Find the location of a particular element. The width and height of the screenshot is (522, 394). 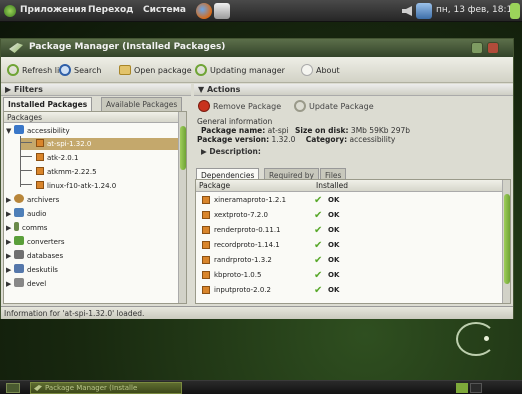

tree-category: ▶ archivers is located at coordinates (32, 200).